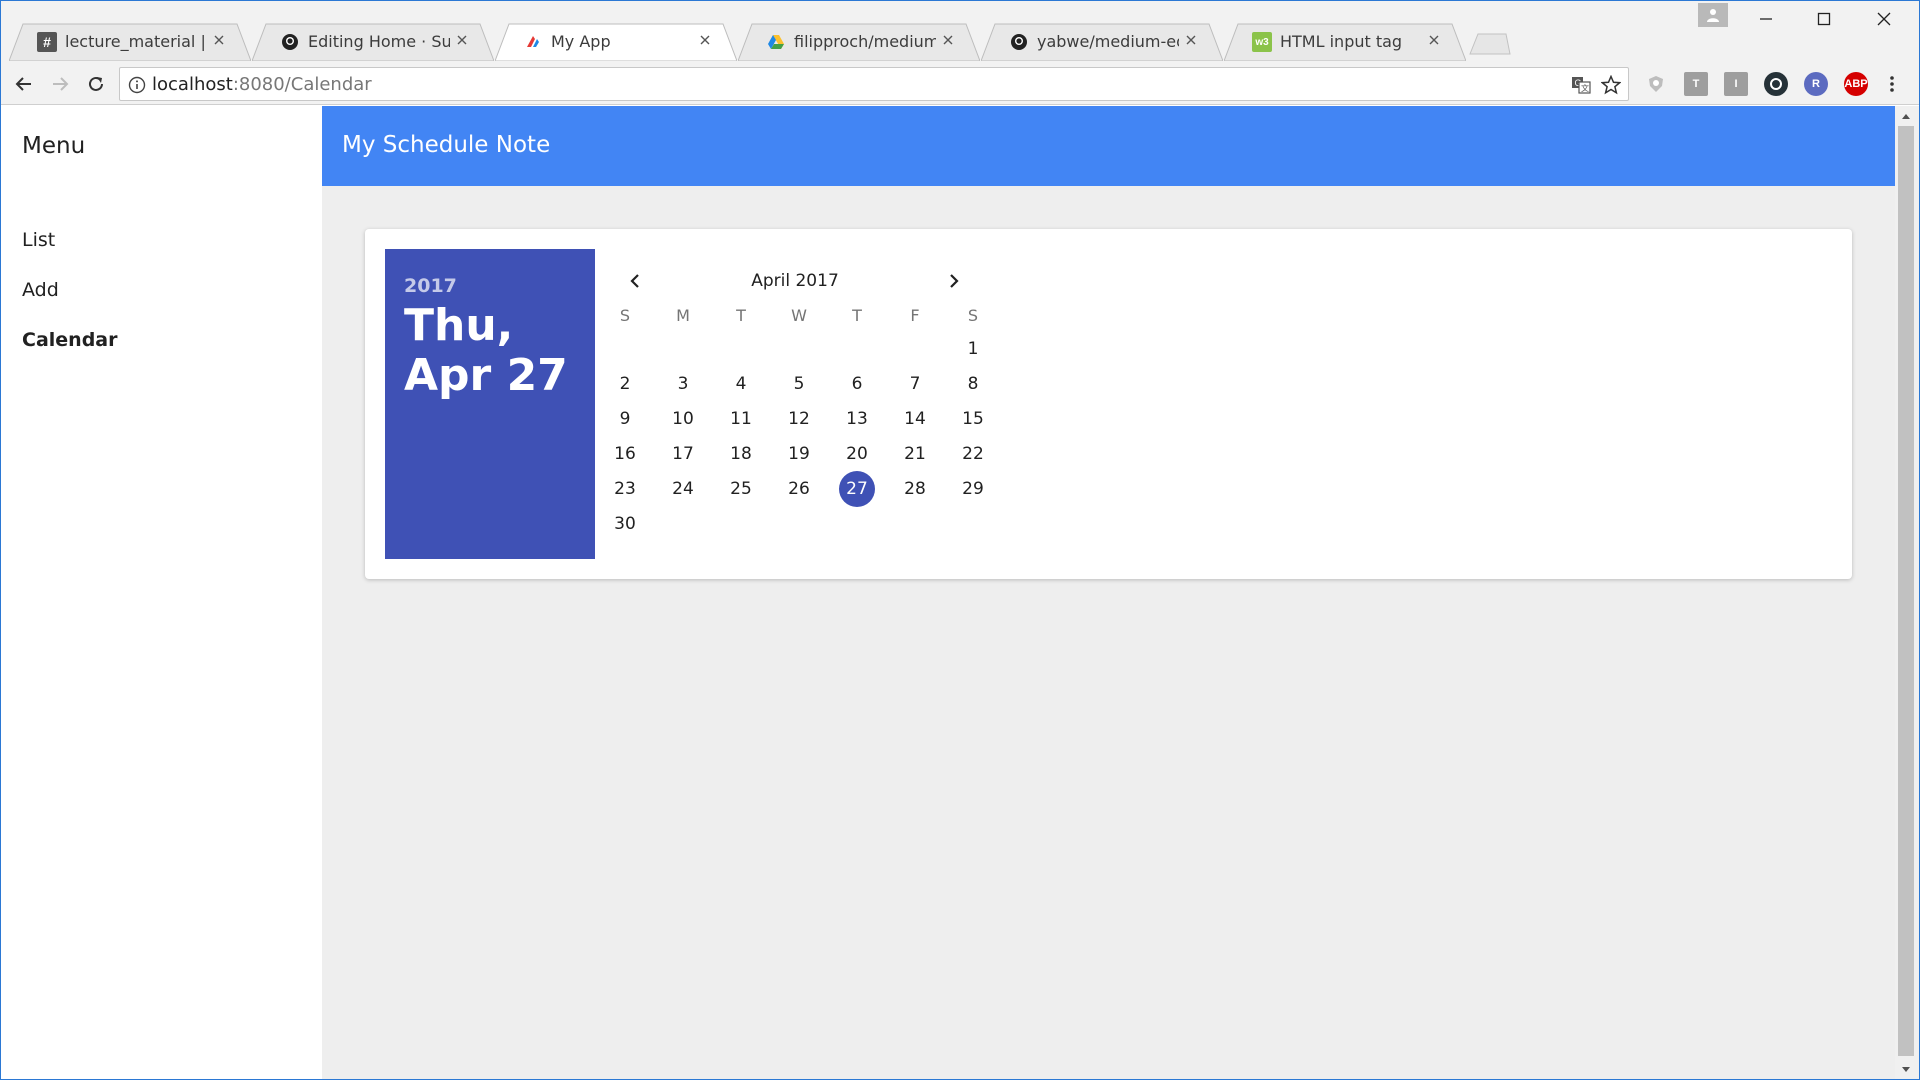 This screenshot has width=1920, height=1080. What do you see at coordinates (973, 384) in the screenshot?
I see `day-cell: 8` at bounding box center [973, 384].